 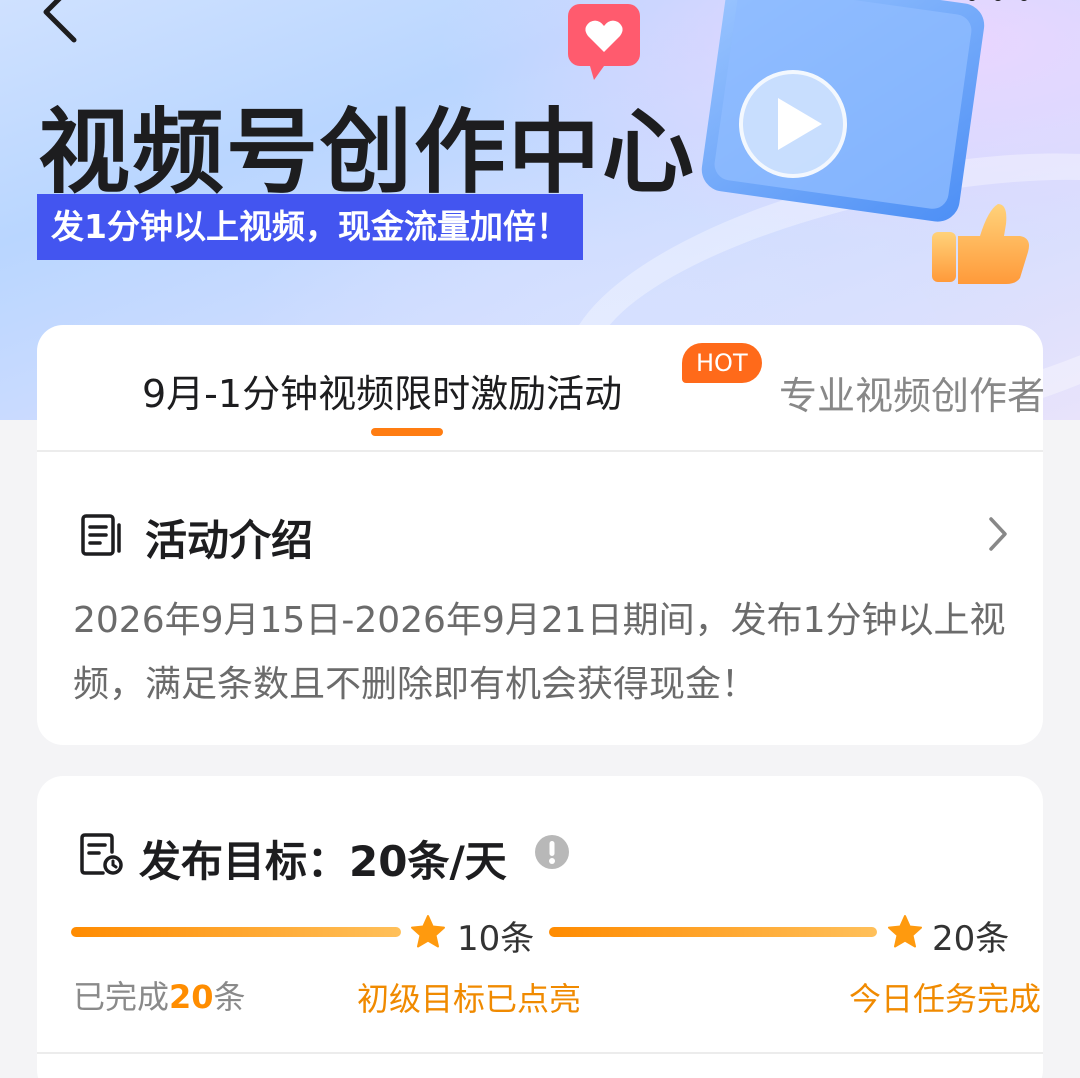 What do you see at coordinates (323, 861) in the screenshot?
I see `target-title: 发布目标：20条/天` at bounding box center [323, 861].